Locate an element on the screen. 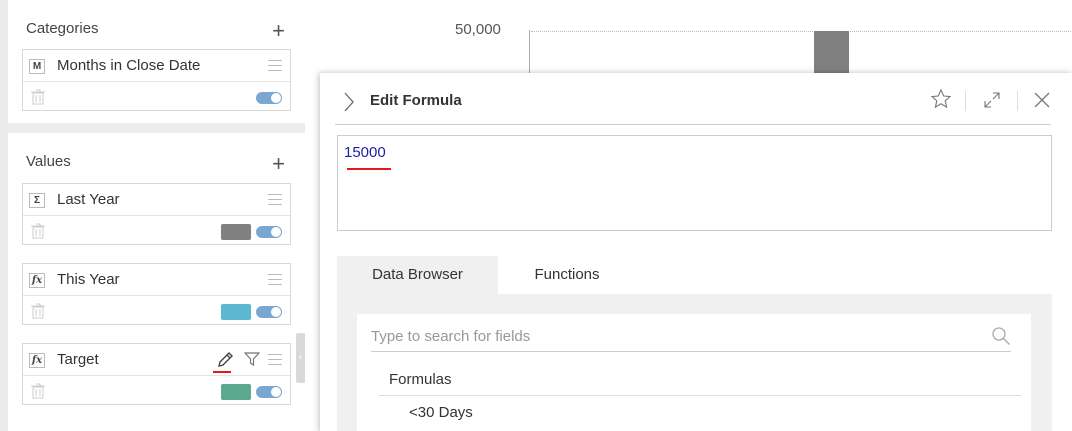 The width and height of the screenshot is (1072, 431). star-icon is located at coordinates (941, 99).